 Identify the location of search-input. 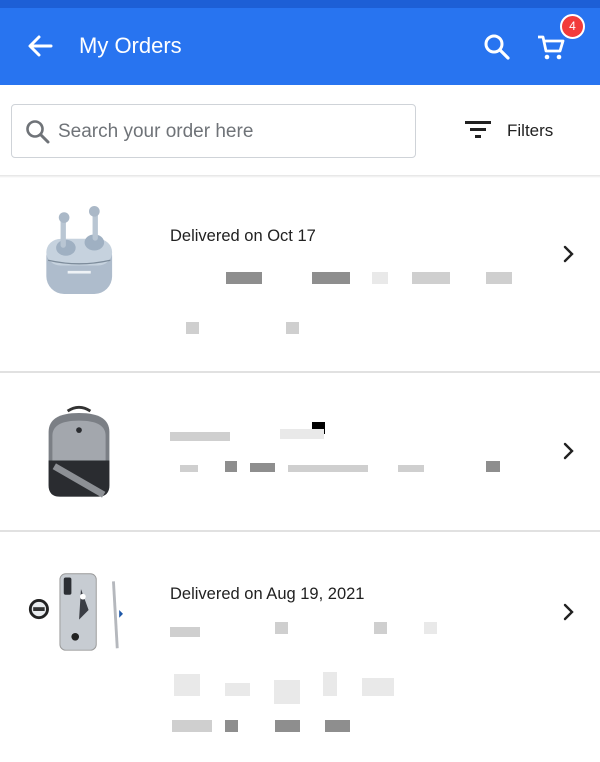
(228, 132).